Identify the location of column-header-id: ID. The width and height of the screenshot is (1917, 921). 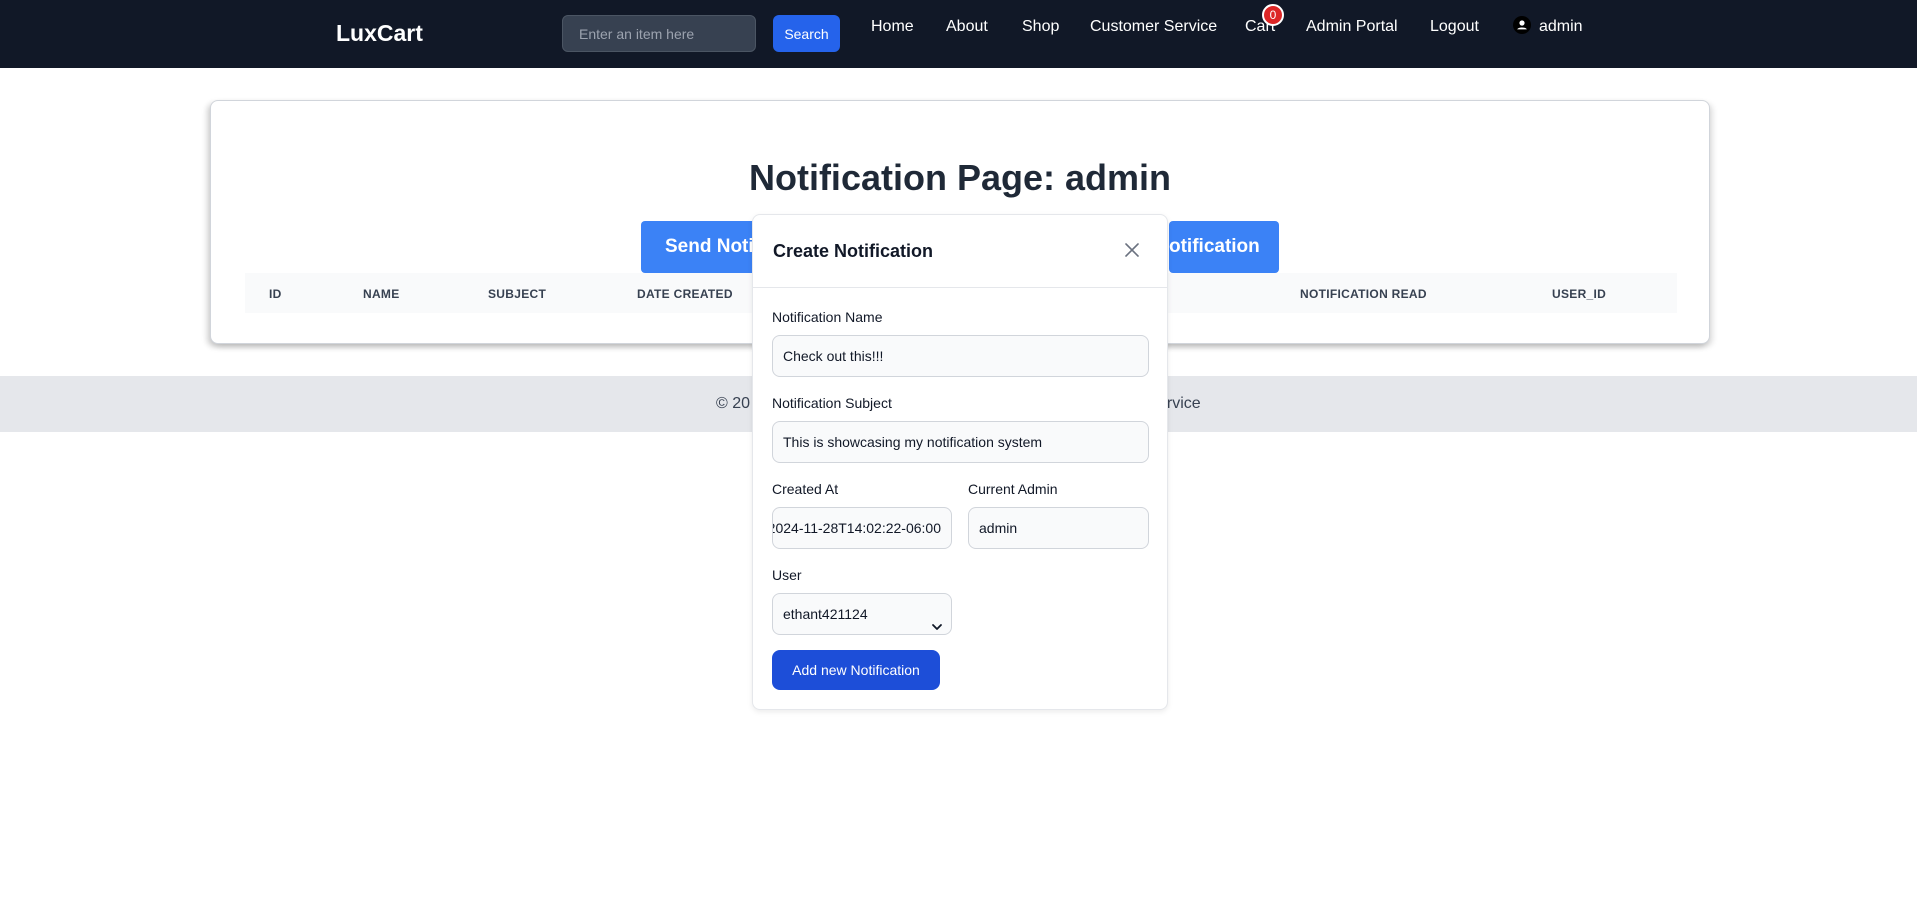
(275, 294).